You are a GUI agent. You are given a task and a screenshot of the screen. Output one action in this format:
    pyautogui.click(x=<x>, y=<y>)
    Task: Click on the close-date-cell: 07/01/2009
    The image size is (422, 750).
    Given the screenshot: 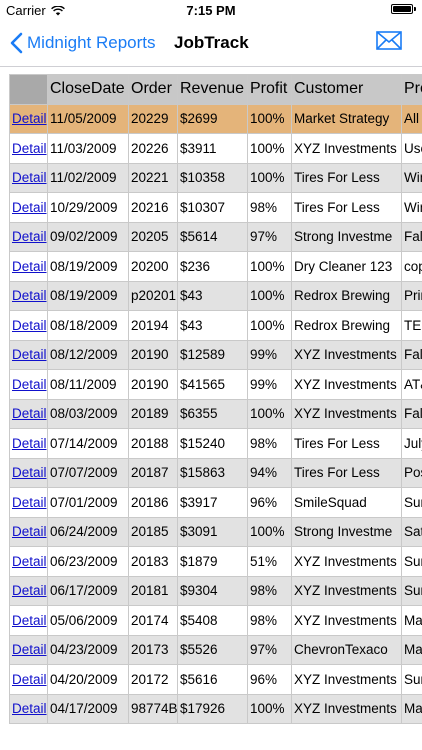 What is the action you would take?
    pyautogui.click(x=88, y=502)
    